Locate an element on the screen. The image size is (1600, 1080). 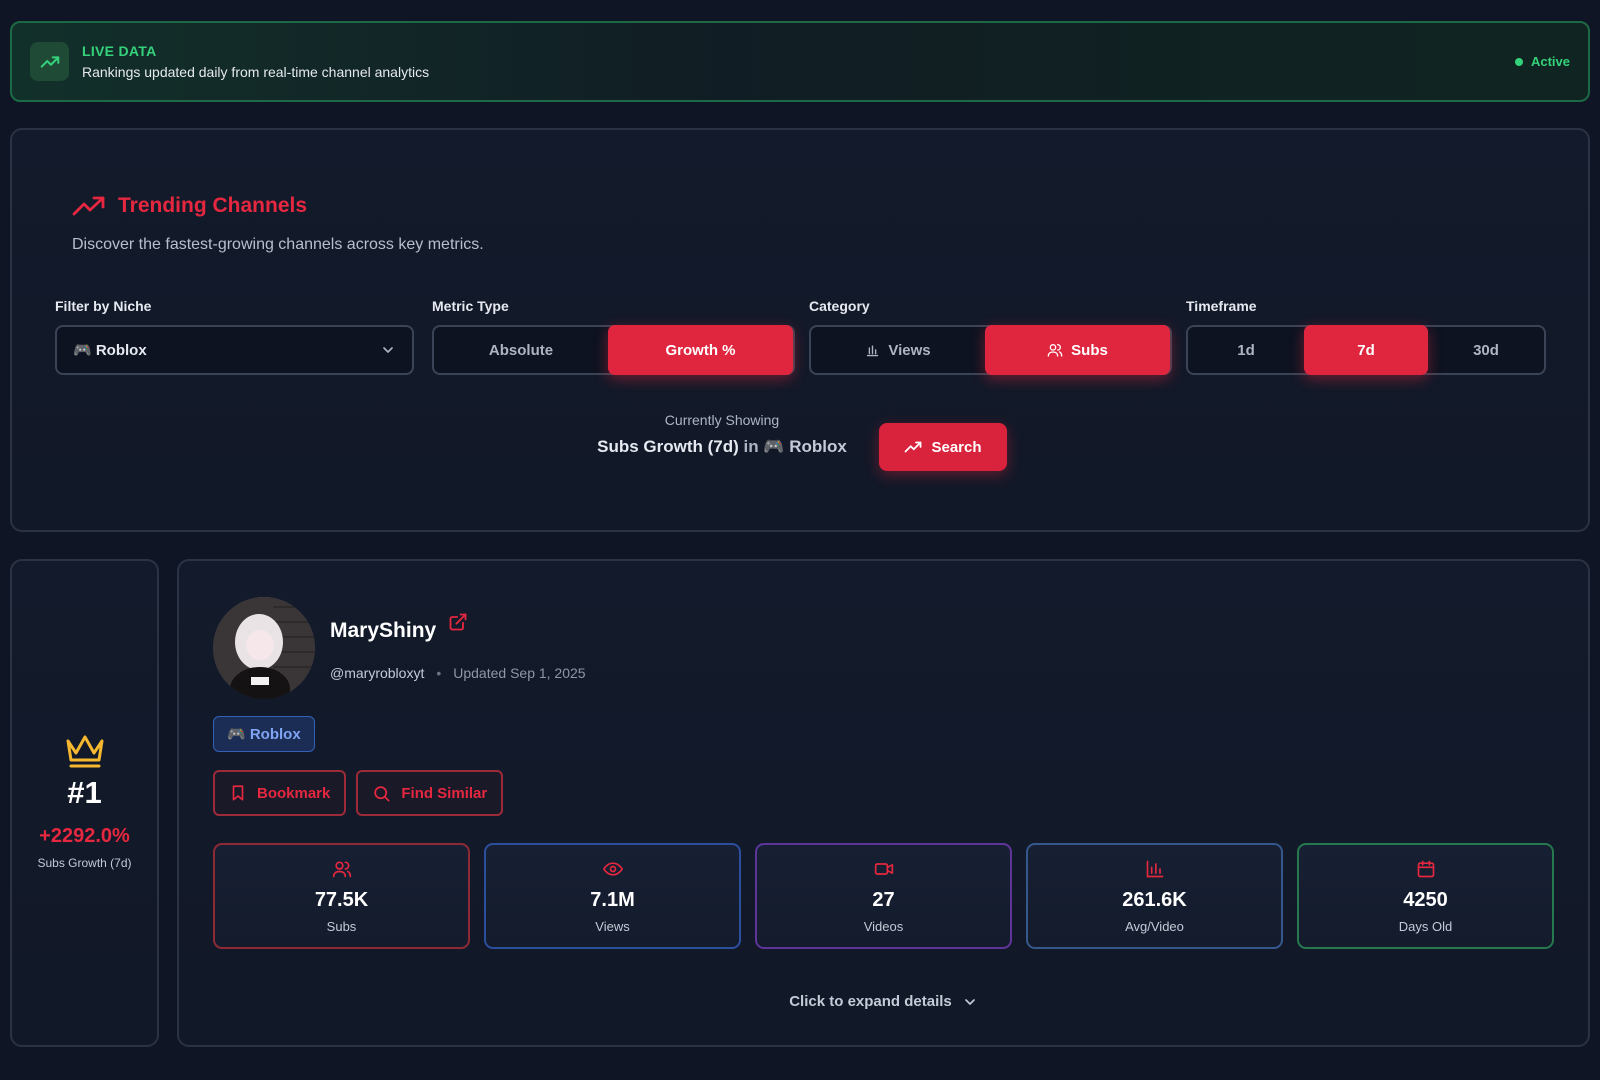
stat-days-old-value: 4250 is located at coordinates (1425, 899).